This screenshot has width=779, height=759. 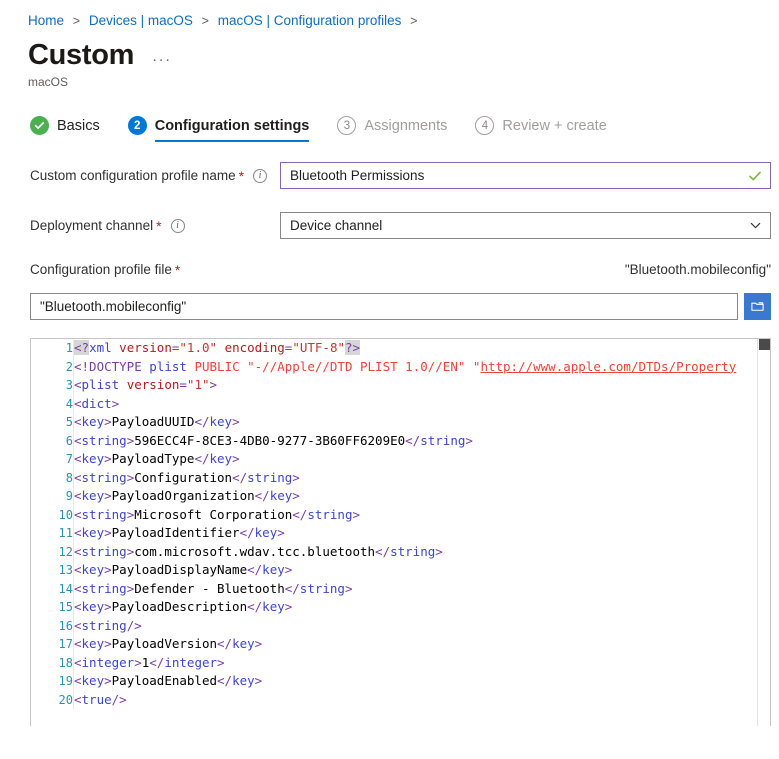 What do you see at coordinates (422, 589) in the screenshot?
I see `code-text: <string>Defender - Bluetooth</string>` at bounding box center [422, 589].